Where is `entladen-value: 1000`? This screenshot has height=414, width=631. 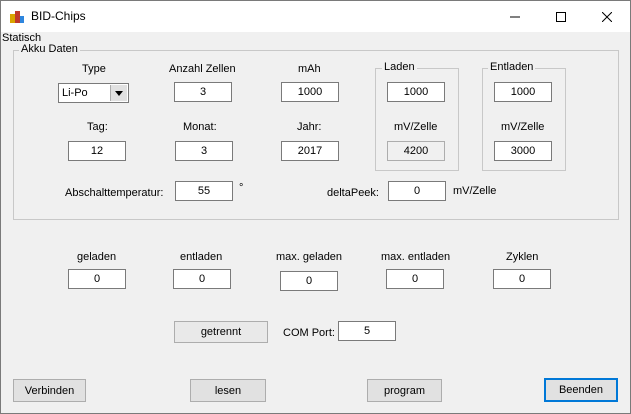
entladen-value: 1000 is located at coordinates (523, 92).